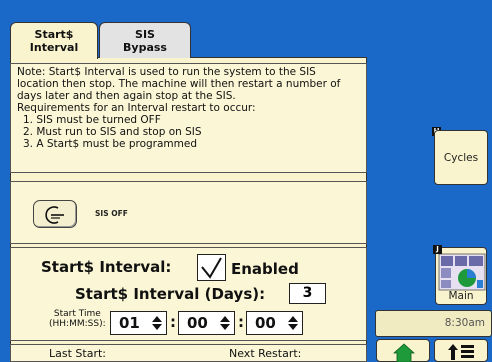 The width and height of the screenshot is (492, 362). I want to click on hours-value: 01, so click(129, 323).